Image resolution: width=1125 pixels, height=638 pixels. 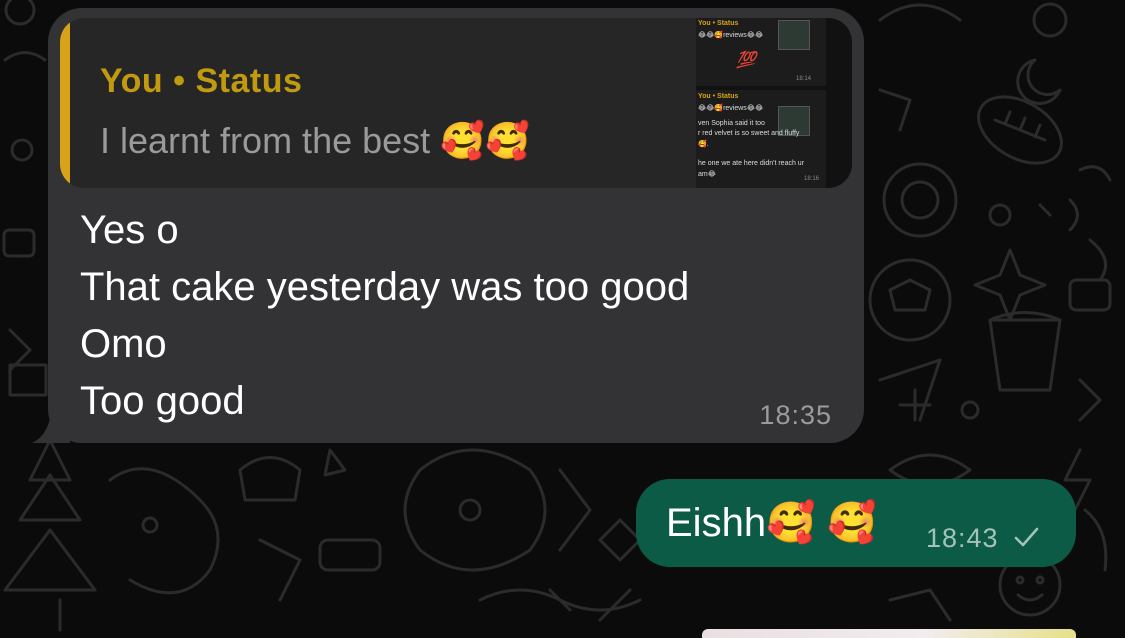 I want to click on thumbnail-top-title: You • Status, so click(x=718, y=23).